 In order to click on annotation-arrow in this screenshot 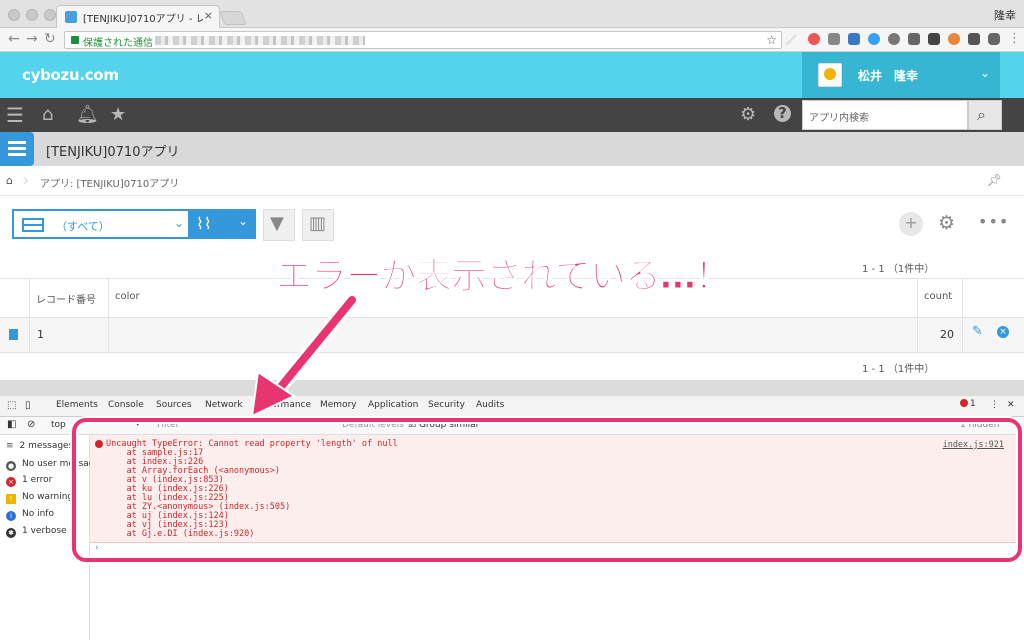, I will do `click(304, 355)`.